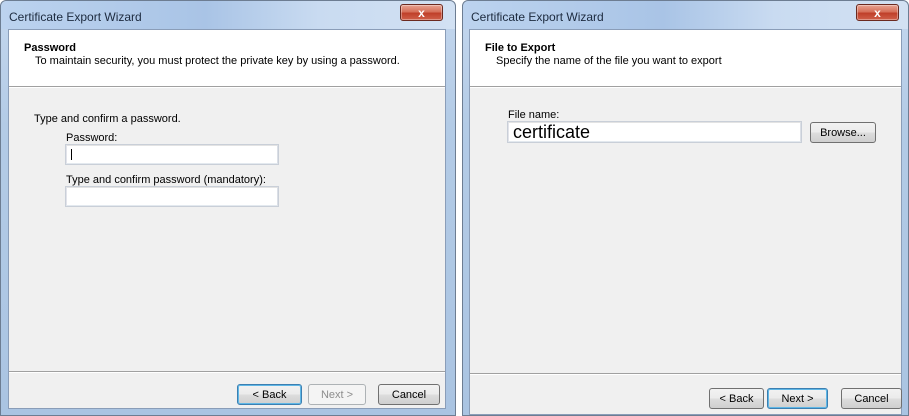 The height and width of the screenshot is (416, 909). I want to click on file-name-value: certificate, so click(552, 132).